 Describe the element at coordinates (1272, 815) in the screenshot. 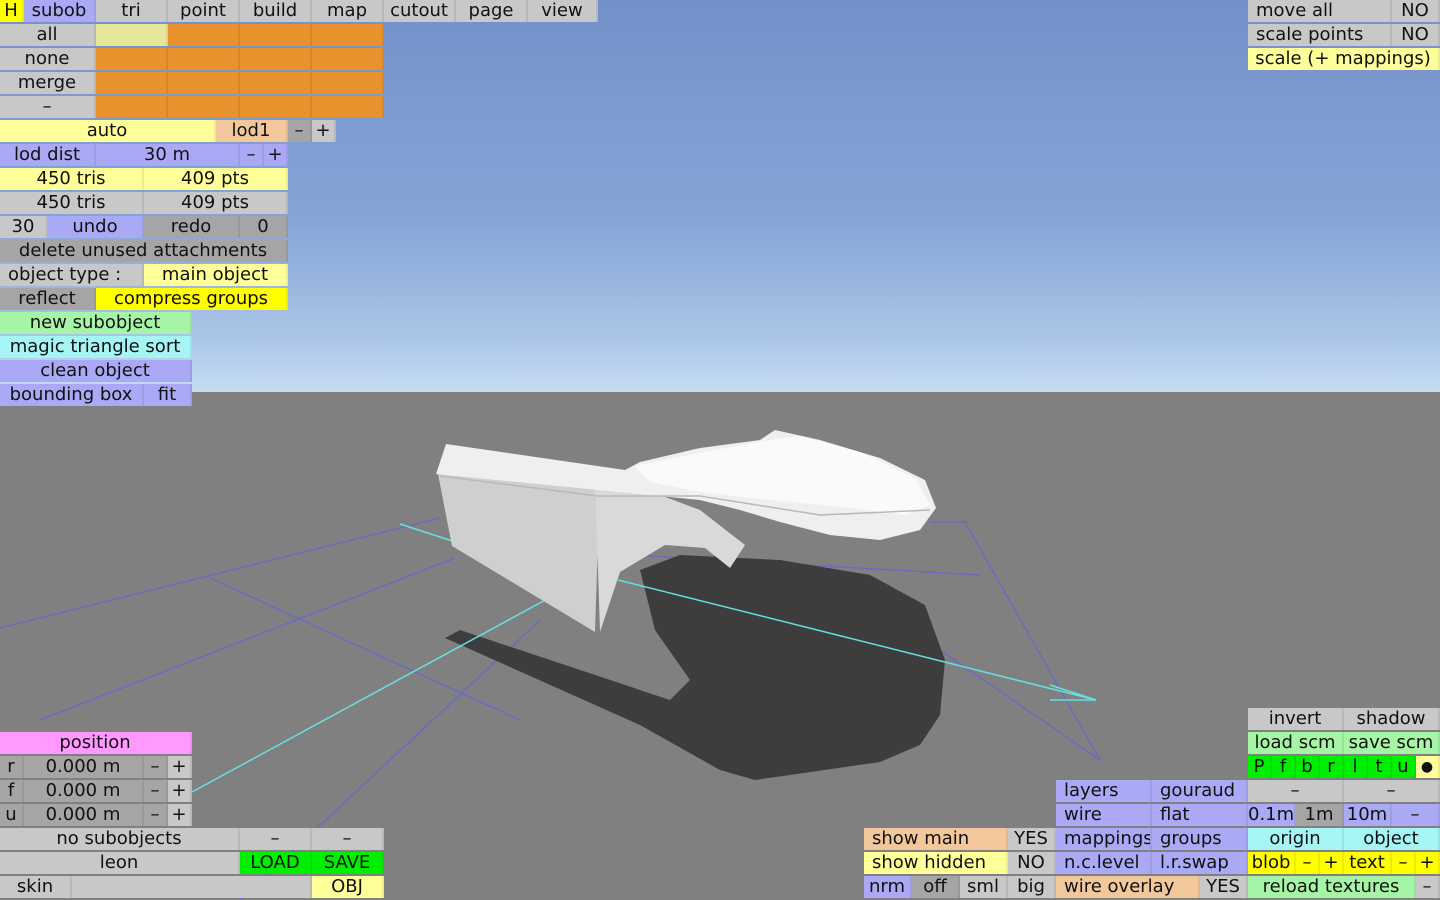

I see `step-0-1m-button: 0.1m` at that location.